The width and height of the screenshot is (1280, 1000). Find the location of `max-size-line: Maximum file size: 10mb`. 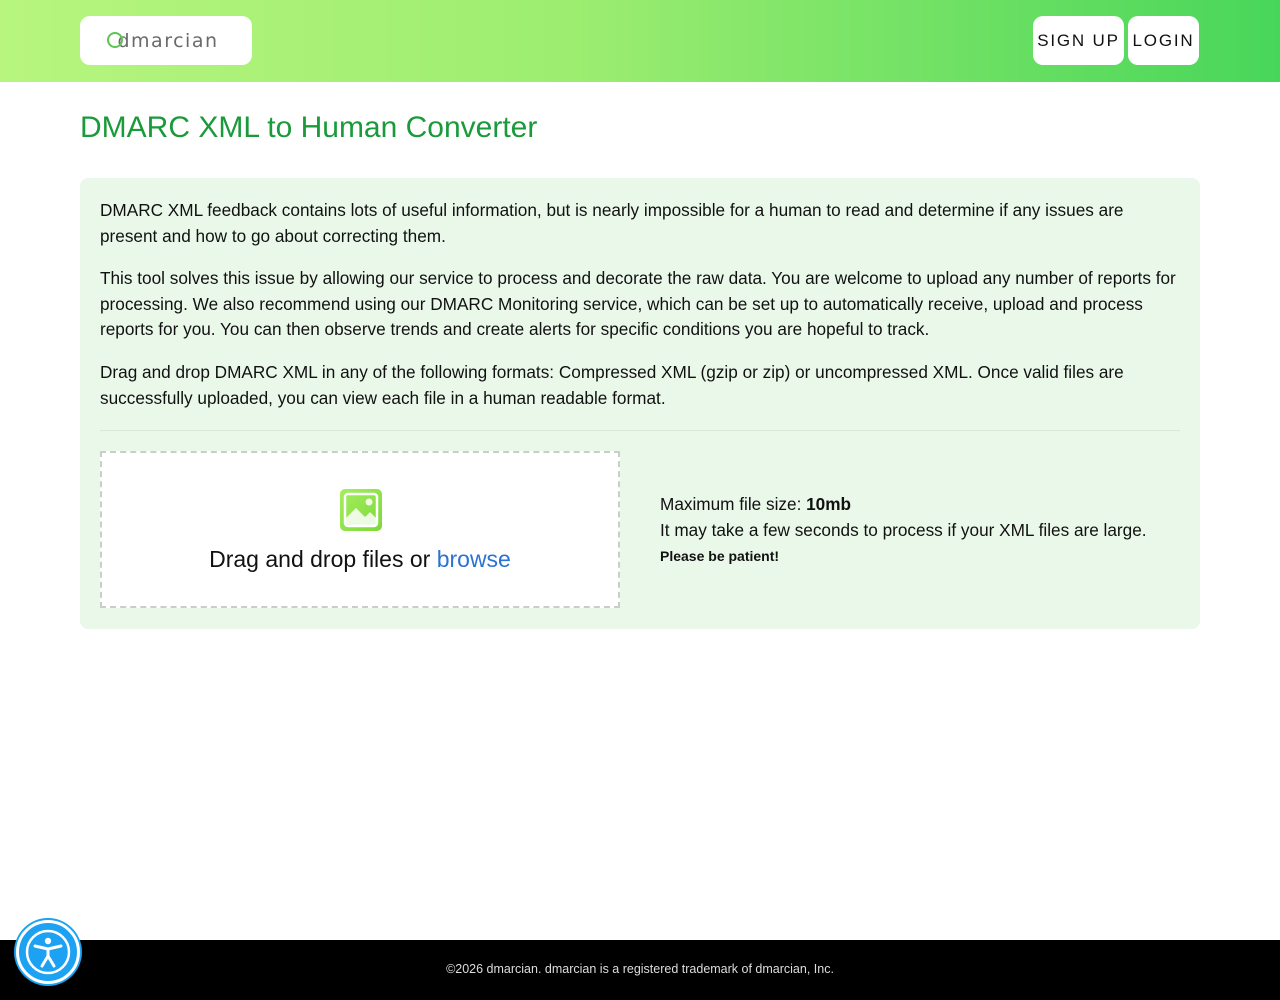

max-size-line: Maximum file size: 10mb is located at coordinates (925, 505).